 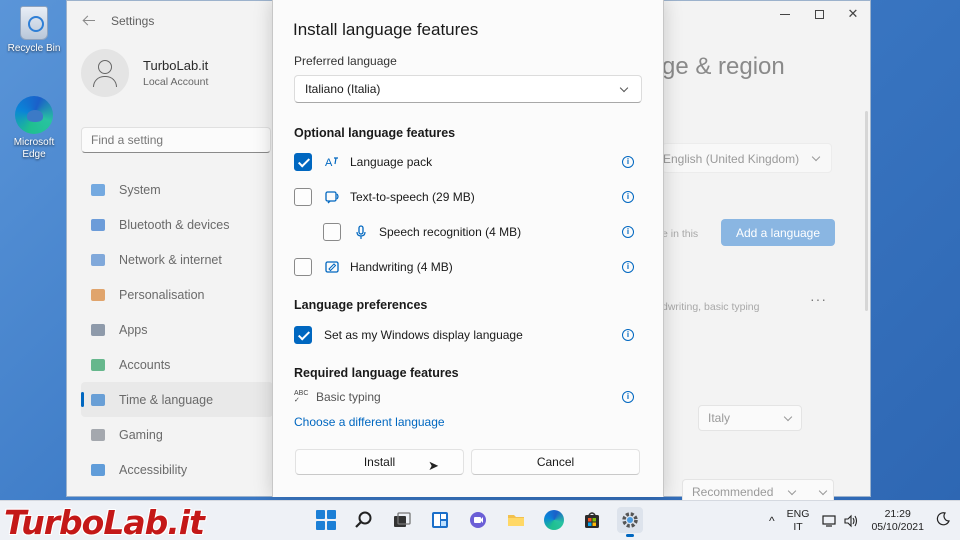 What do you see at coordinates (422, 232) in the screenshot?
I see `feature-speech-recognition: Speech recognition (4 MB)` at bounding box center [422, 232].